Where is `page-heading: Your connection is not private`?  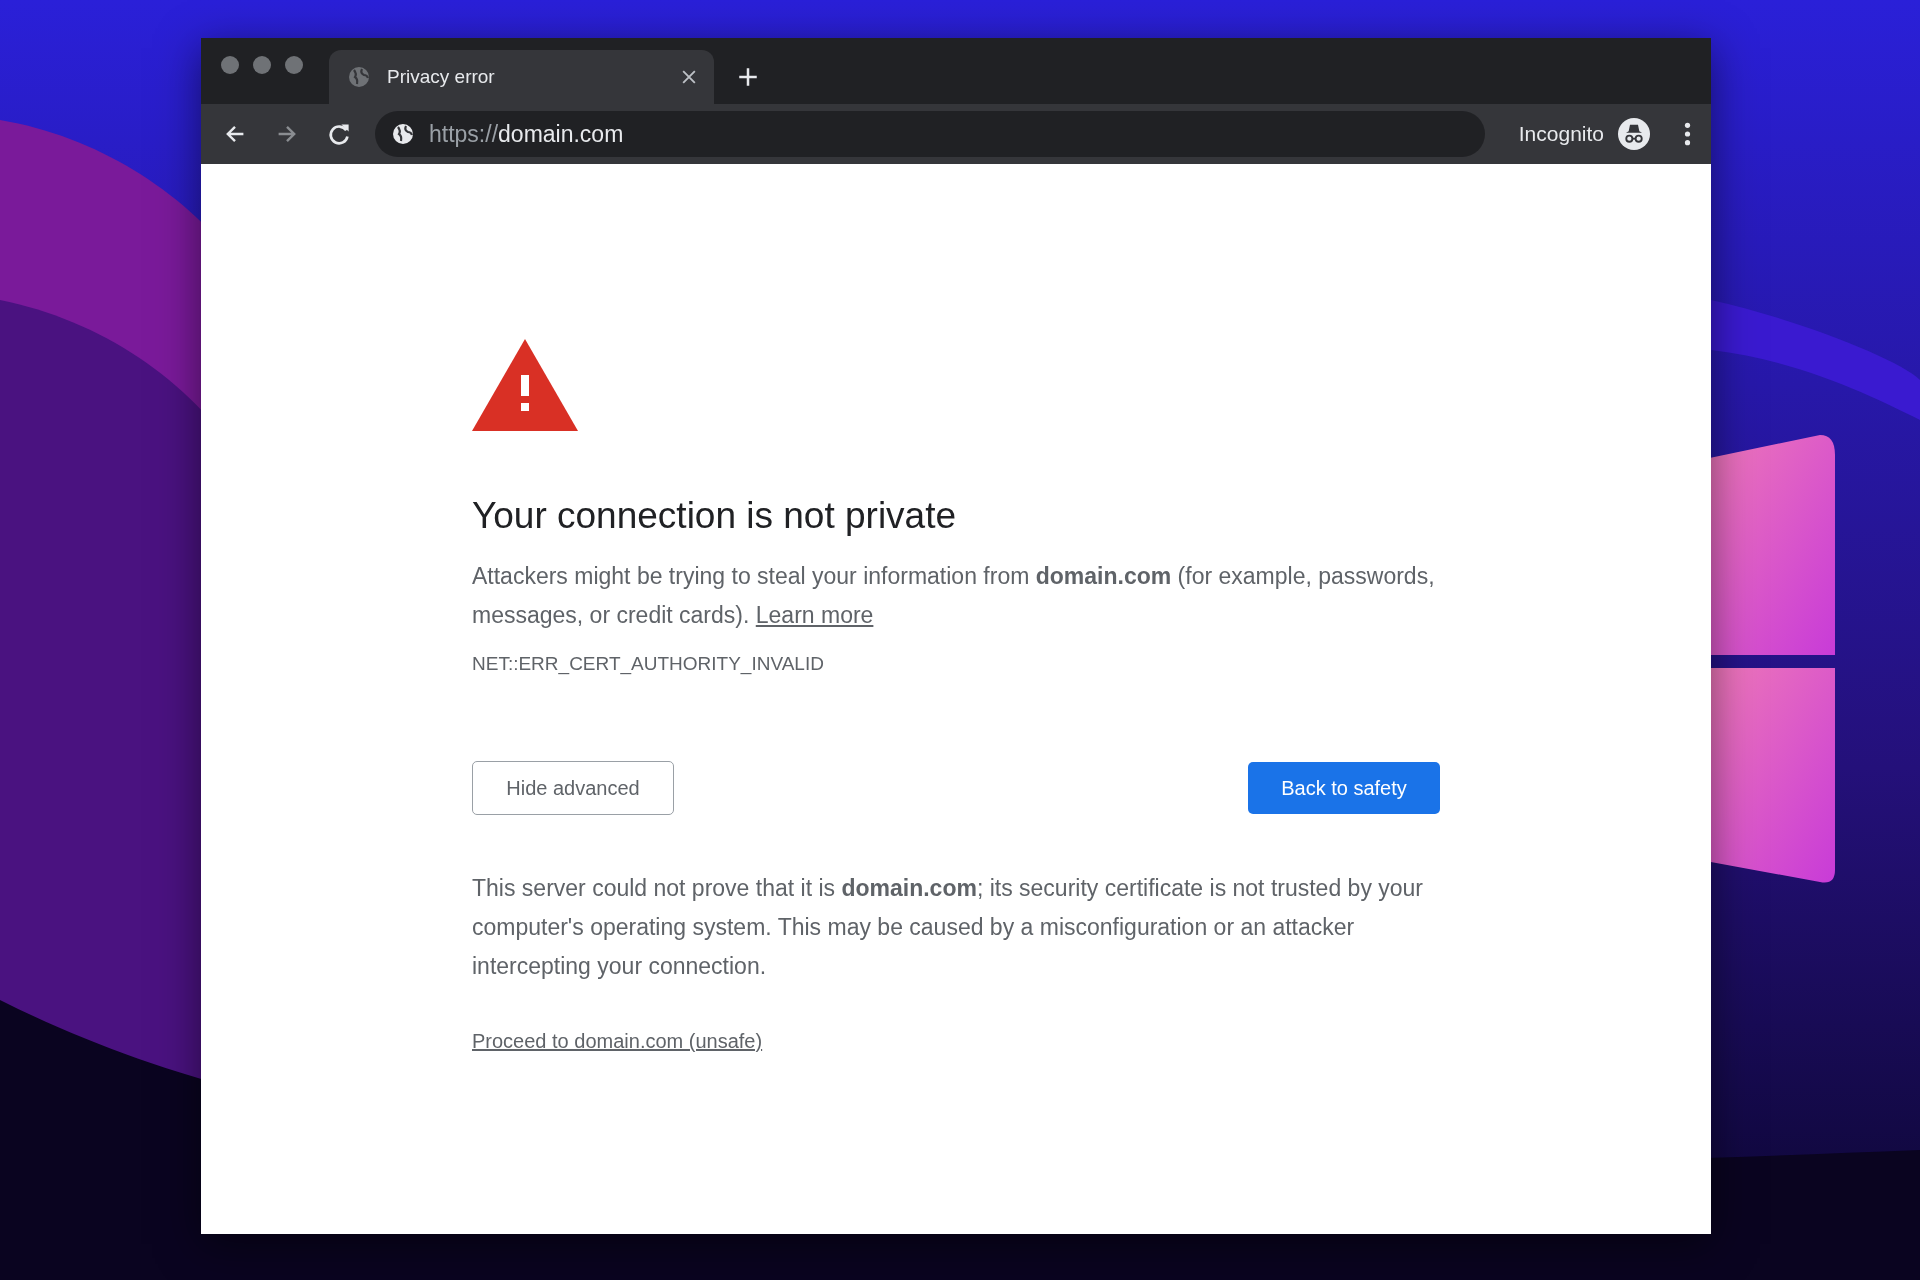 page-heading: Your connection is not private is located at coordinates (714, 516).